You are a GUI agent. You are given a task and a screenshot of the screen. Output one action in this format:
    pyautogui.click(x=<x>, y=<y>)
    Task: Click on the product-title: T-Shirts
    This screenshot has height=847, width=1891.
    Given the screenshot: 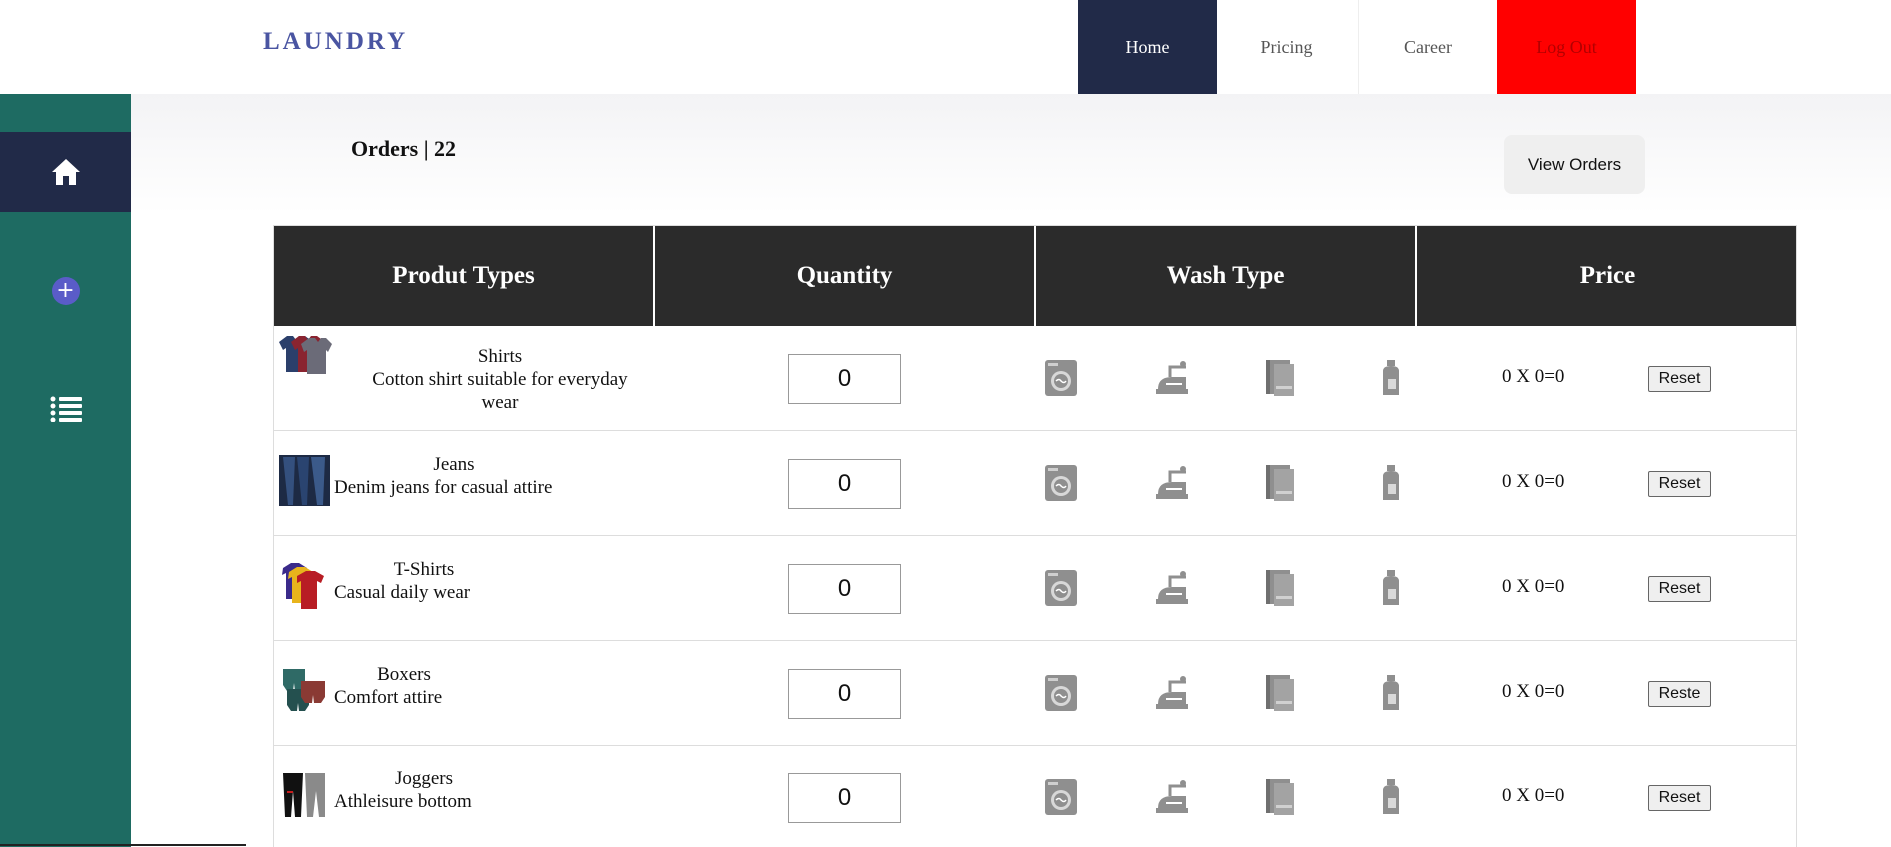 What is the action you would take?
    pyautogui.click(x=424, y=569)
    